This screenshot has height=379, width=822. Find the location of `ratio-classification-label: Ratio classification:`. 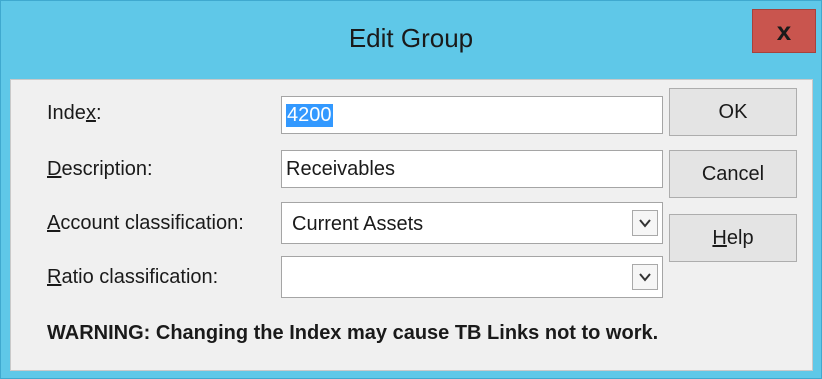

ratio-classification-label: Ratio classification: is located at coordinates (132, 277).